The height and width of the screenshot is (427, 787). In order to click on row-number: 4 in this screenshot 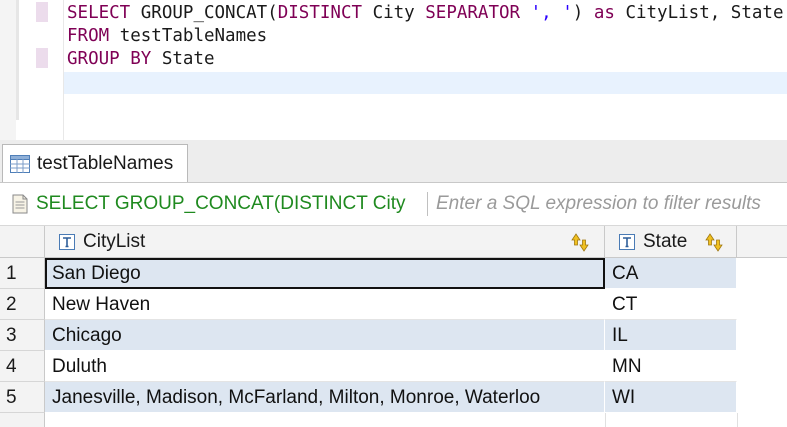, I will do `click(22, 366)`.